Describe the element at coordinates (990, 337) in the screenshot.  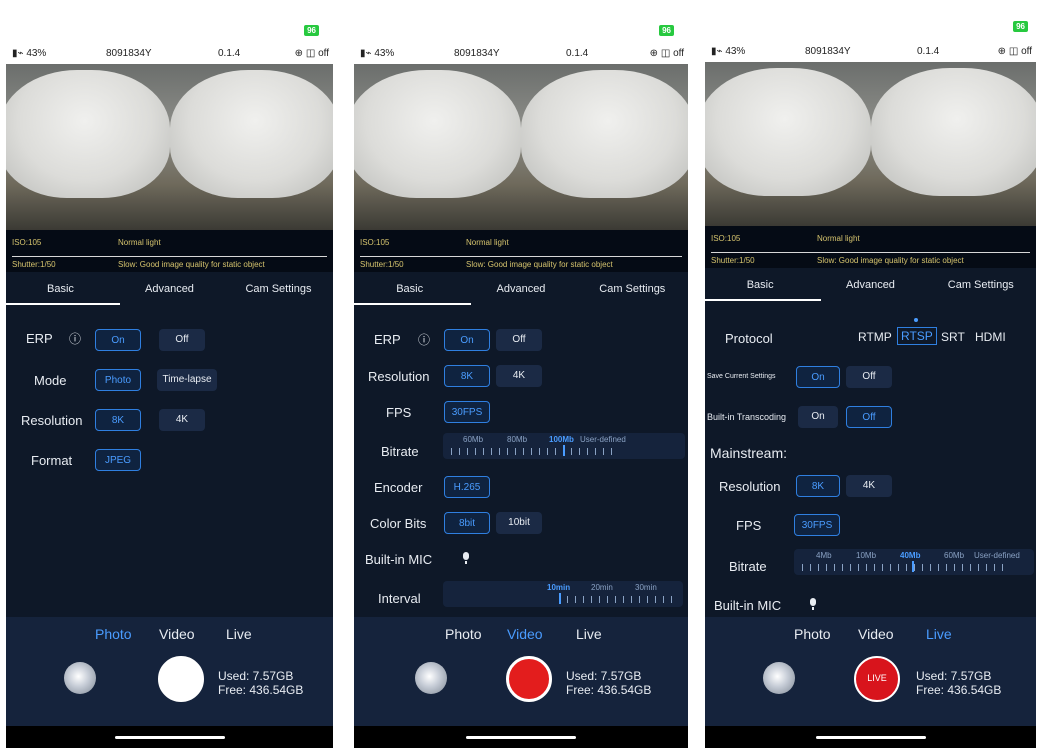
I see `protocol-hdmi: HDMI` at that location.